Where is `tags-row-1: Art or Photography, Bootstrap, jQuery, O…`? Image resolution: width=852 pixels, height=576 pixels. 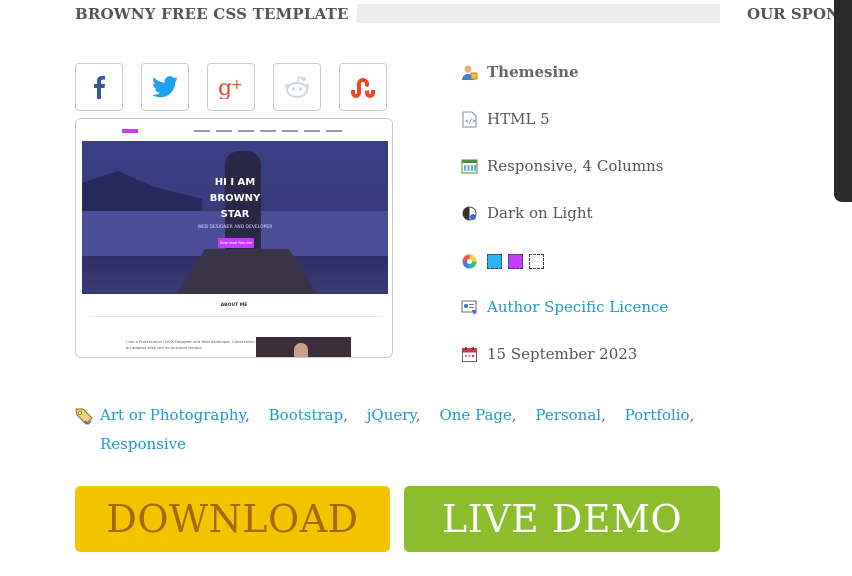 tags-row-1: Art or Photography, Bootstrap, jQuery, O… is located at coordinates (397, 415).